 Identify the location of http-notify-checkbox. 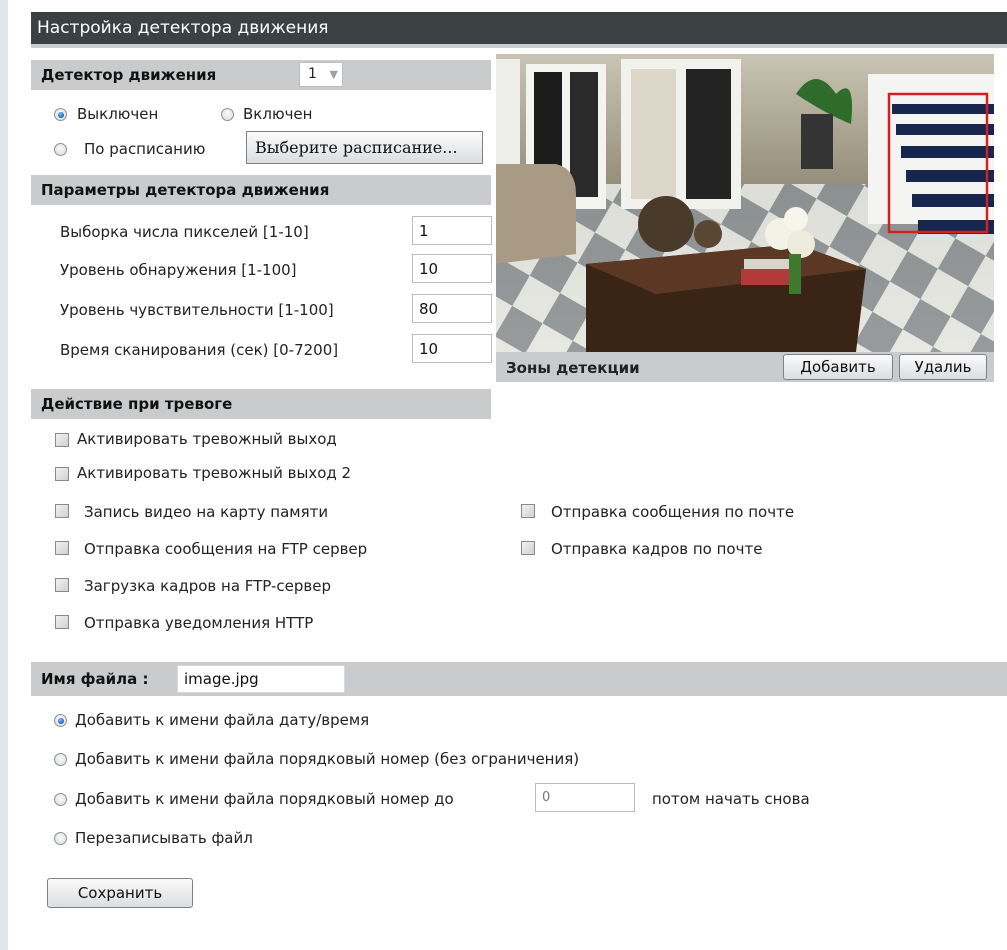
(62, 622).